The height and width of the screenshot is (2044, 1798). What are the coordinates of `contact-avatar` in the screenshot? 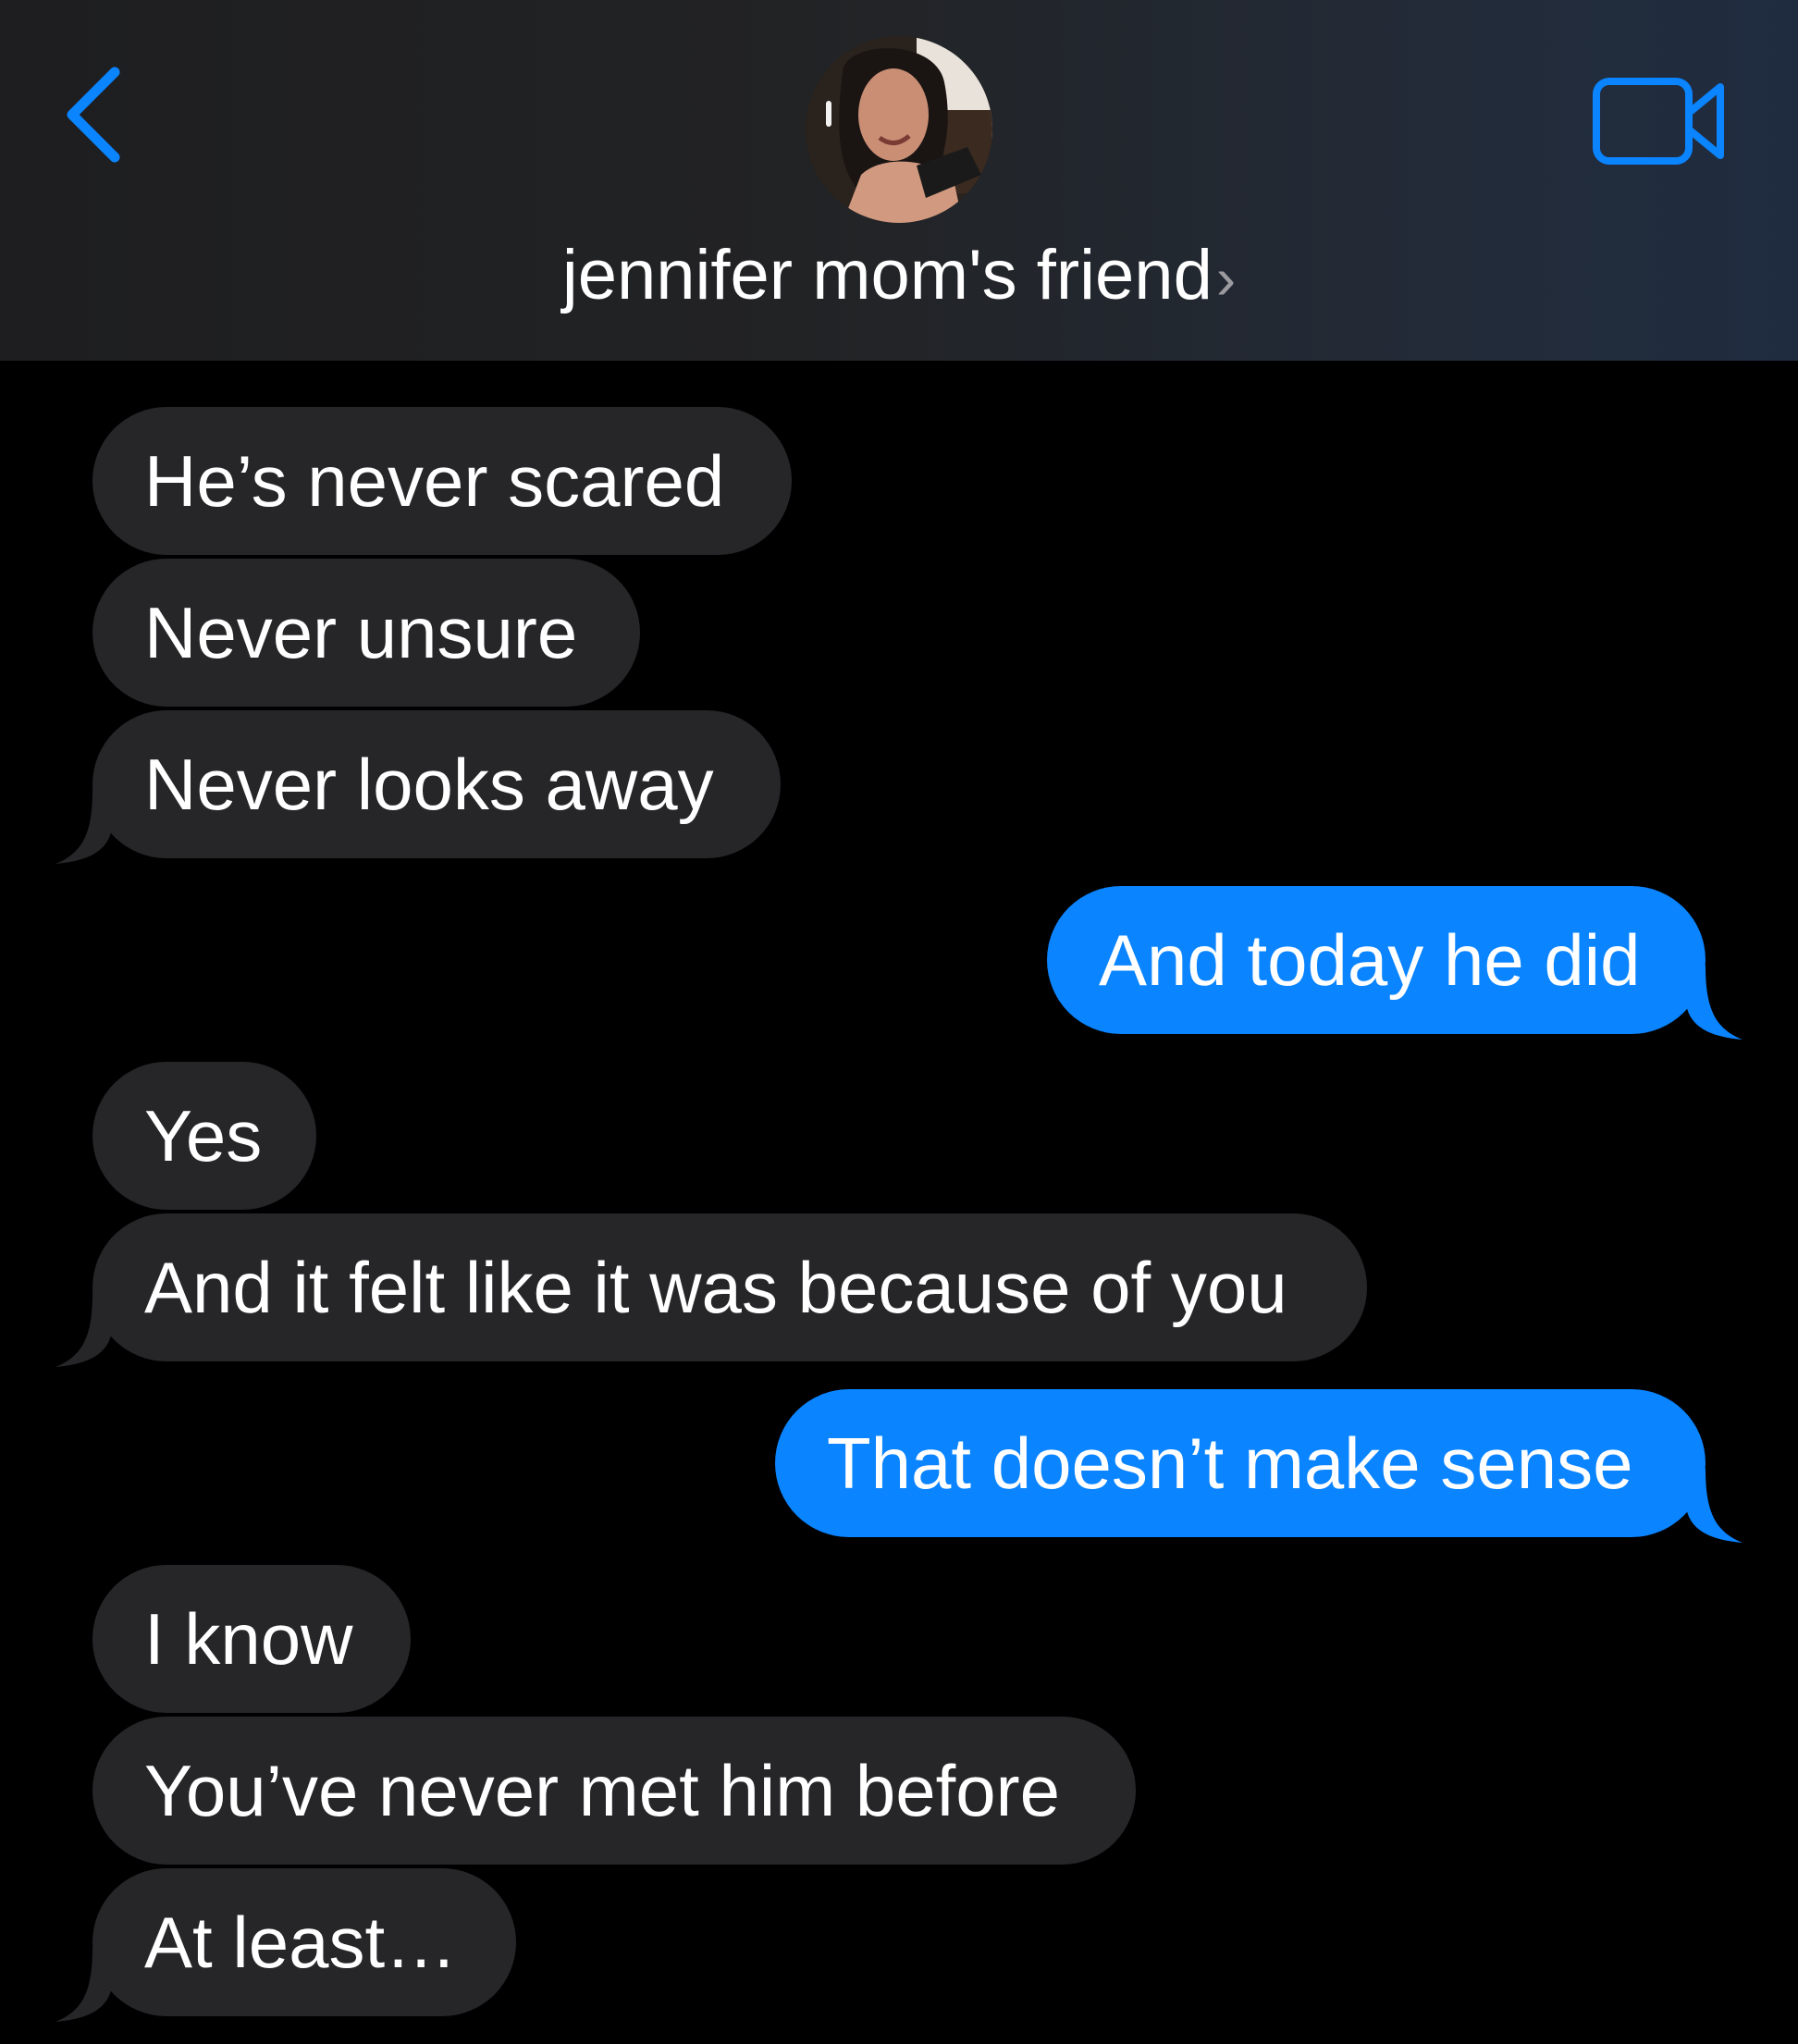 It's located at (899, 129).